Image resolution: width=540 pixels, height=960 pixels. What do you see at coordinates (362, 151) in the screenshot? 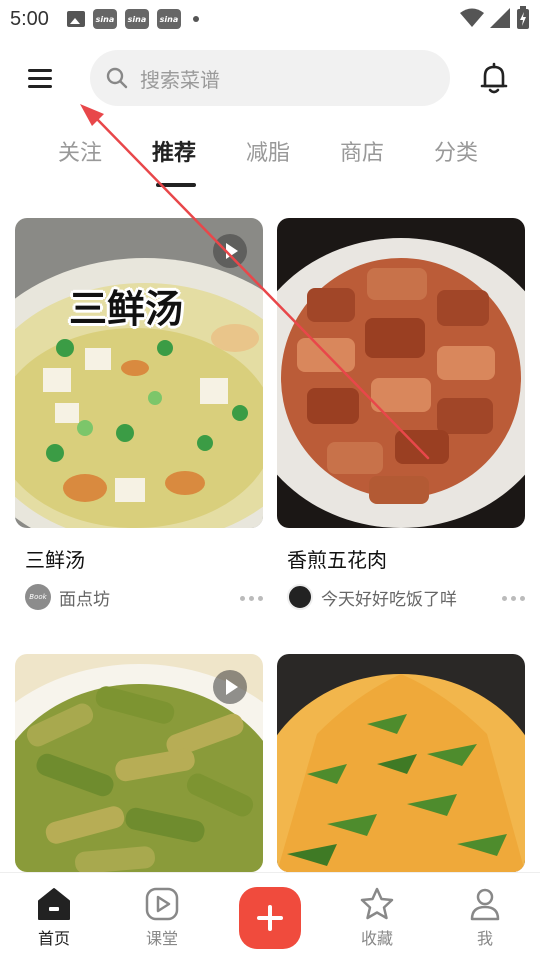
I see `tab-store: 商店` at bounding box center [362, 151].